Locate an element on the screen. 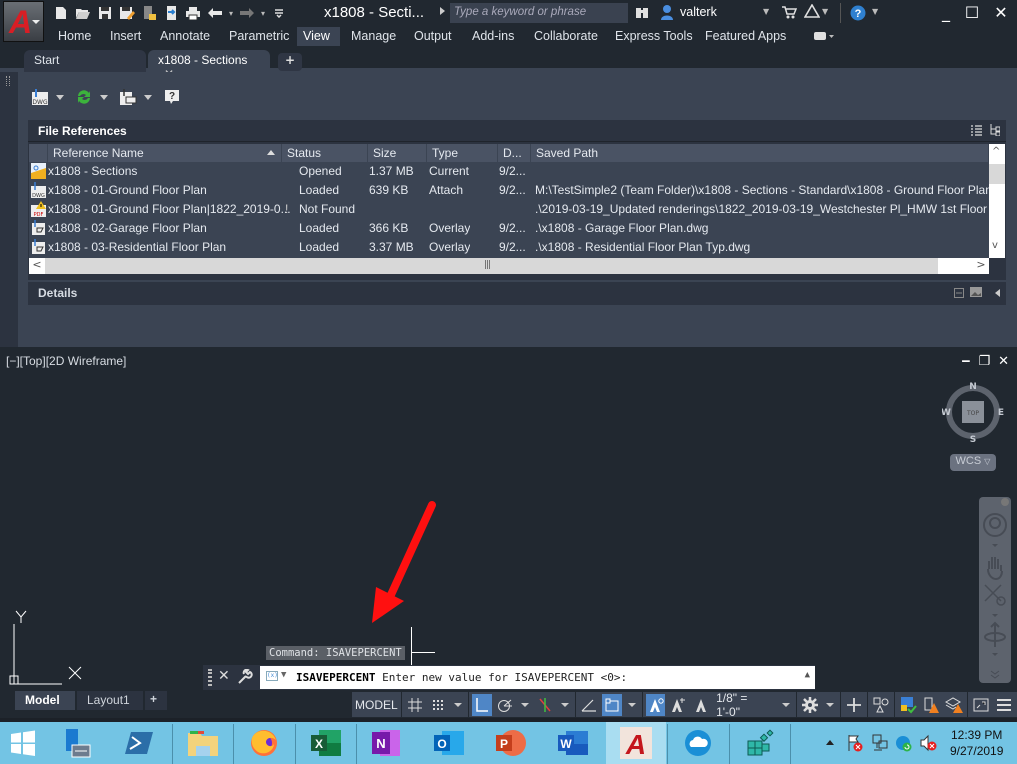  cloud-drive-icon is located at coordinates (698, 743).